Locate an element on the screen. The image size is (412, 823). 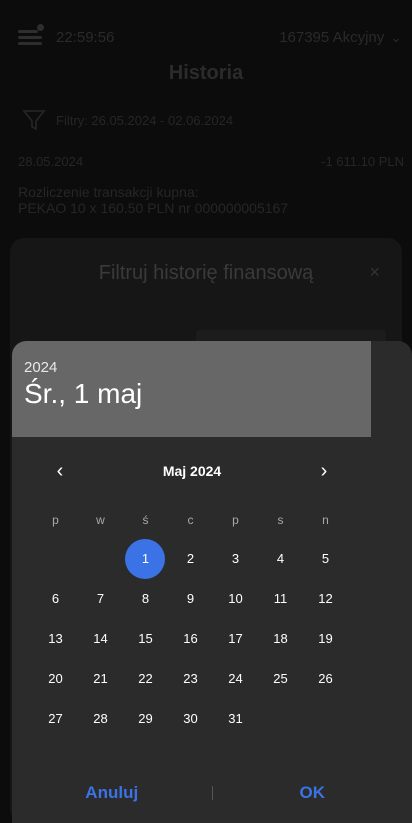
prev-month-button: ‹ is located at coordinates (60, 471).